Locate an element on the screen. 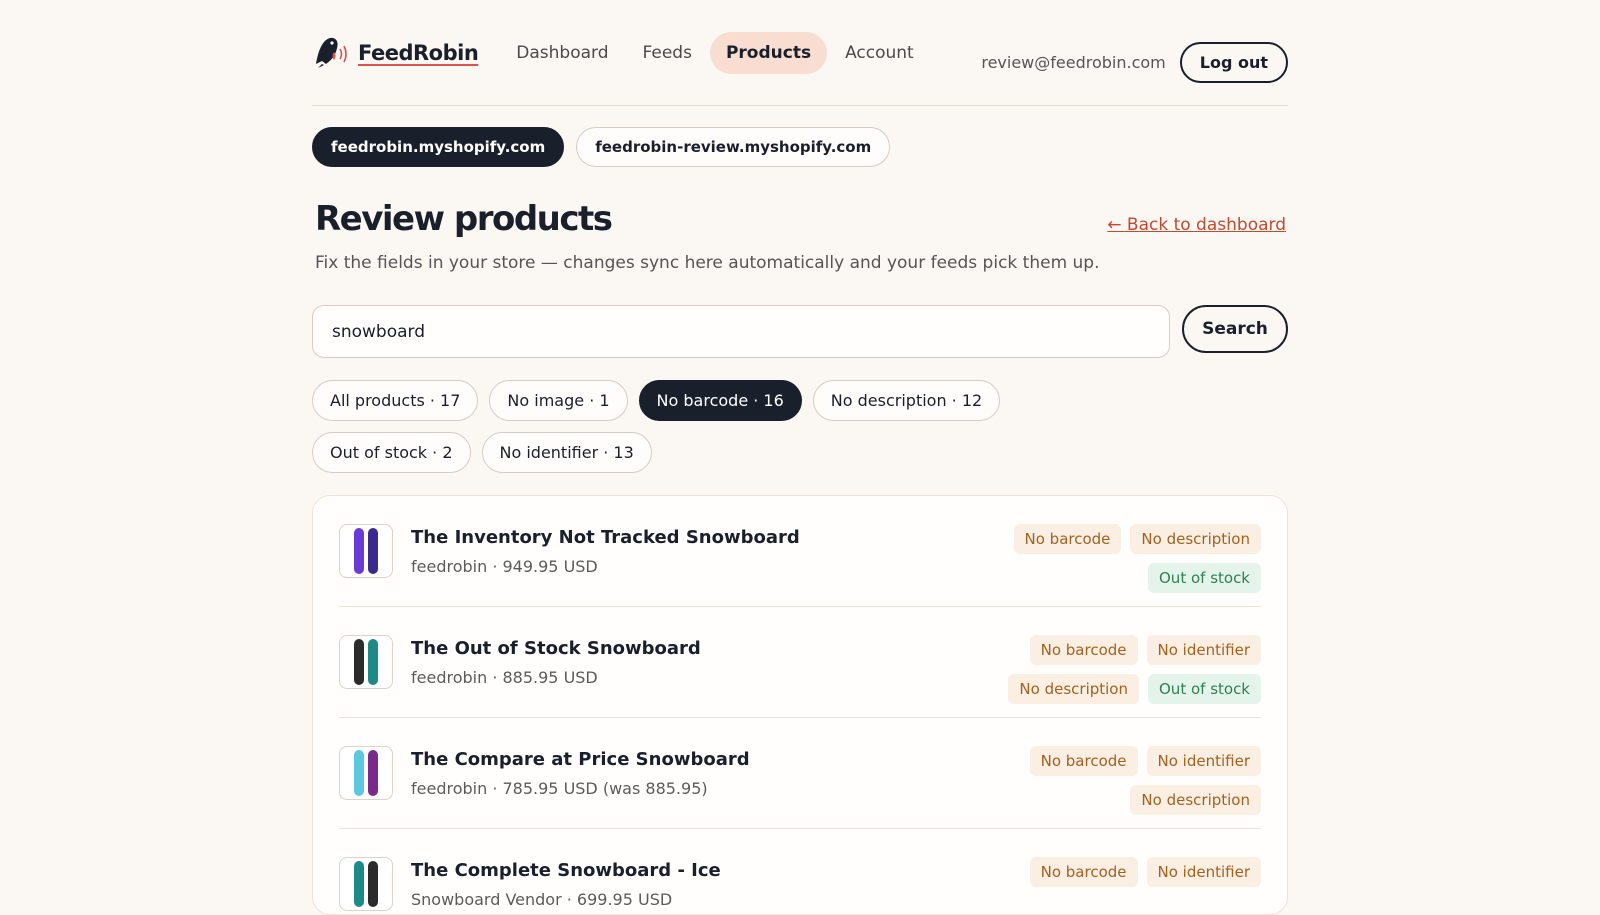  brand: FeedRobin is located at coordinates (395, 53).